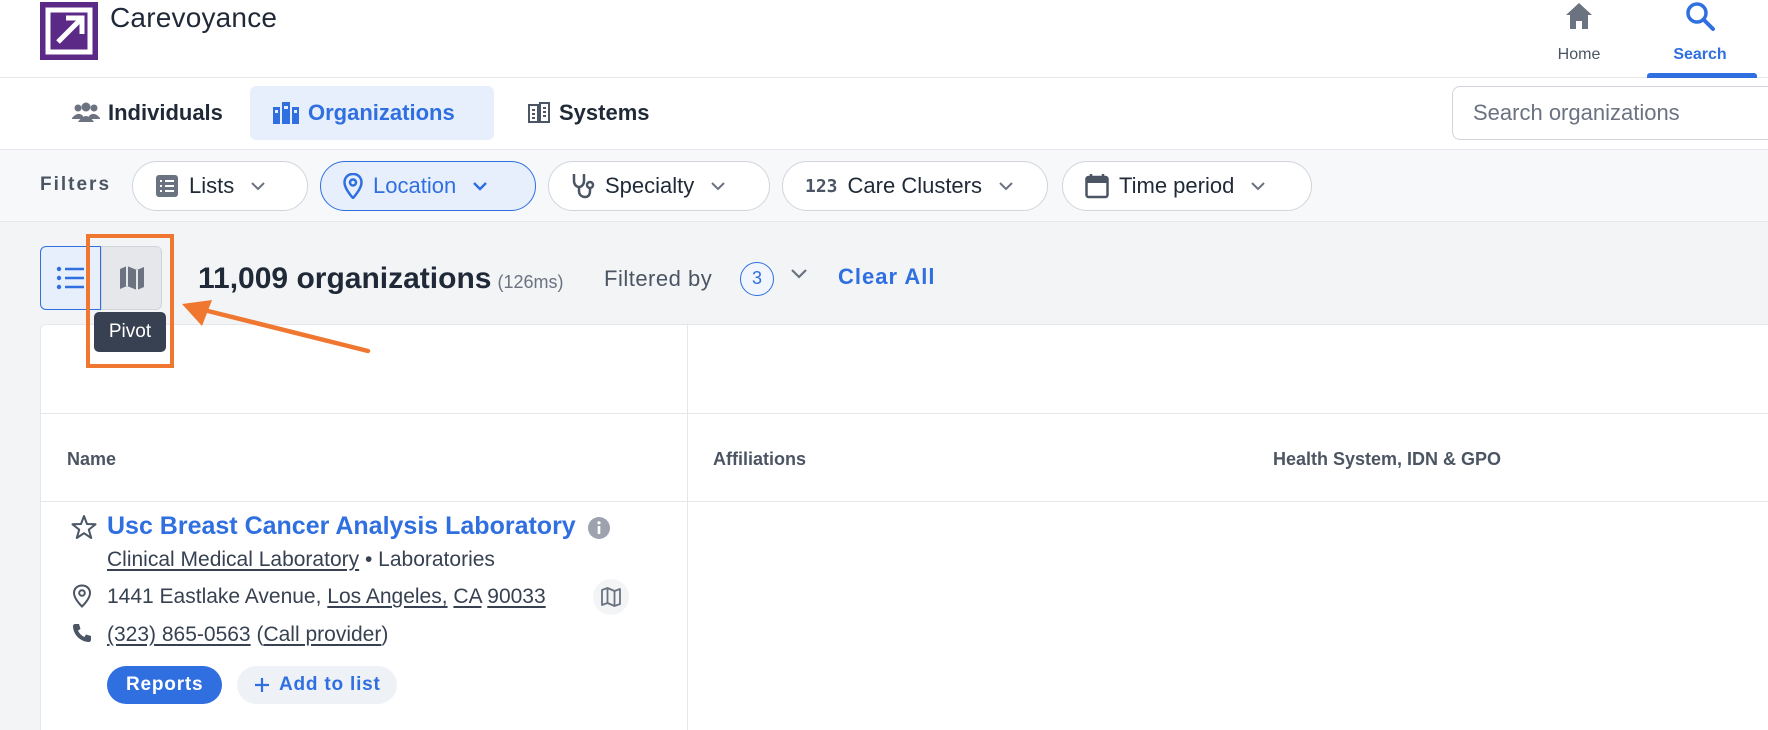 Image resolution: width=1768 pixels, height=730 pixels. I want to click on organization-name-link: Usc Breast Cancer Analysis Laboratory, so click(341, 526).